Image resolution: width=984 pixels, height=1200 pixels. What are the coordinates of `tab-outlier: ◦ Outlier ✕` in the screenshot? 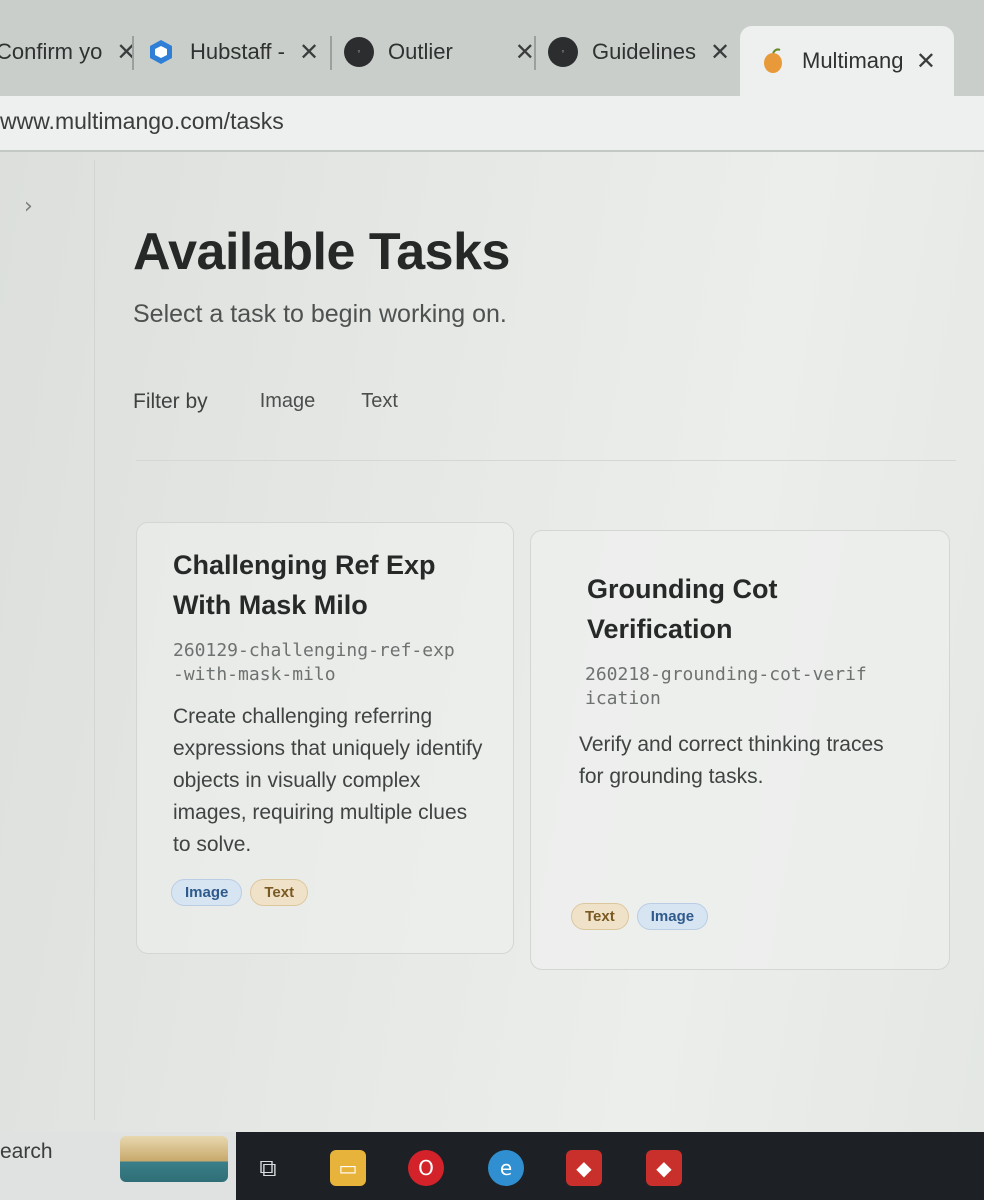 It's located at (439, 52).